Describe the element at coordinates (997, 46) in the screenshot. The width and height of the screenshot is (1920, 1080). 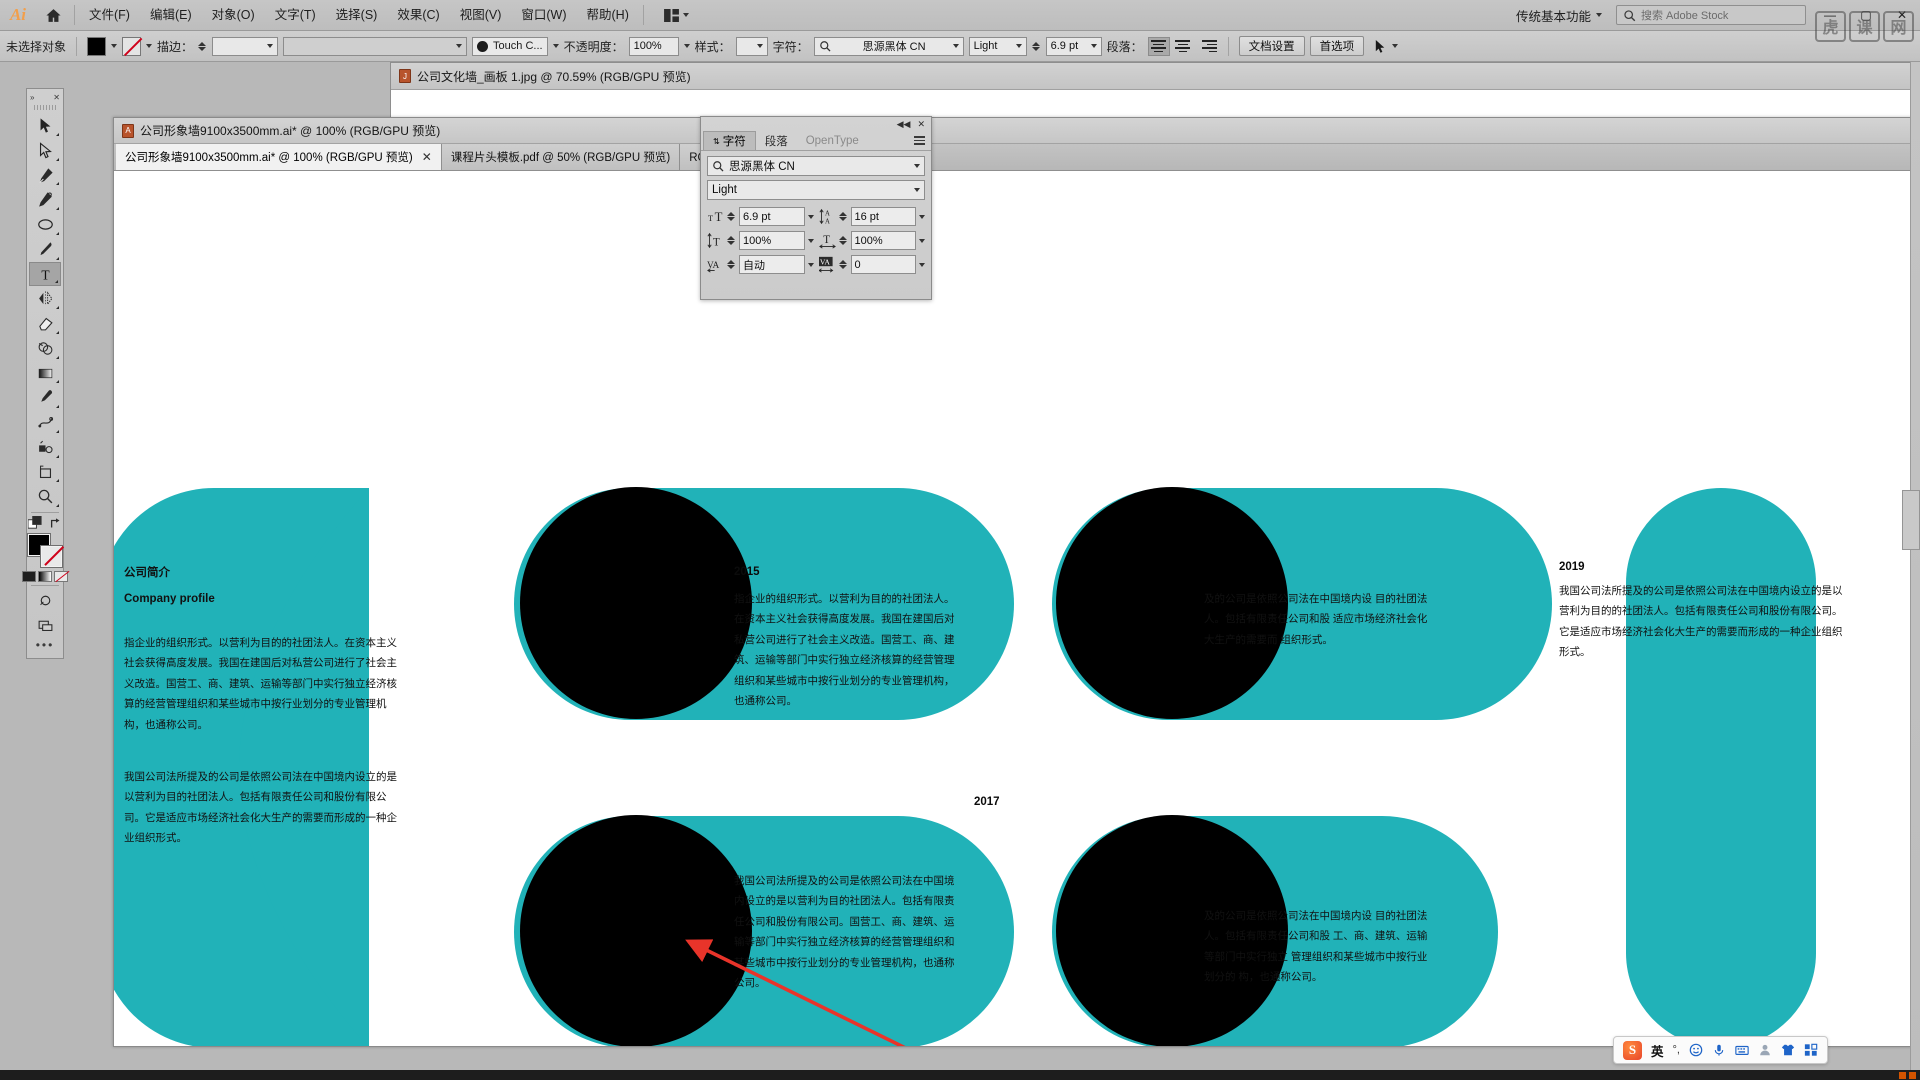
I see `font-style-dropdown: Light` at that location.